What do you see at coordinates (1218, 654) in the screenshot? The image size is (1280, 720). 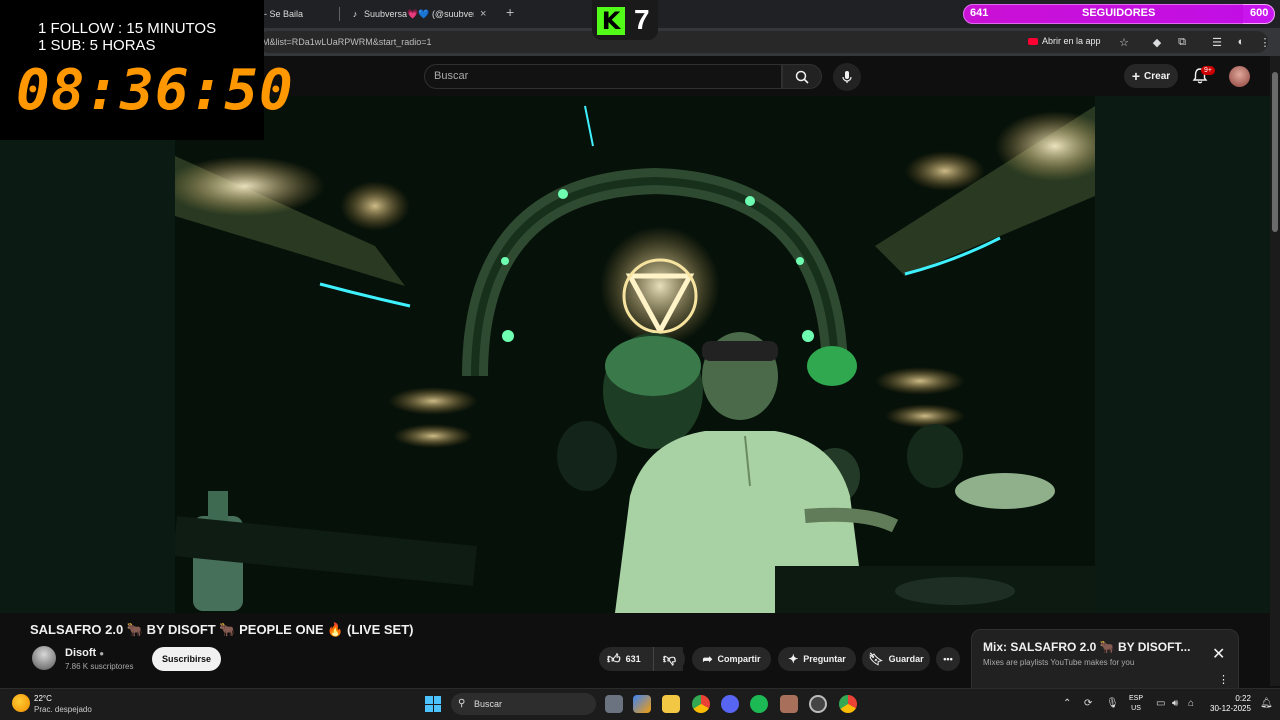 I see `close-icon: ✕` at bounding box center [1218, 654].